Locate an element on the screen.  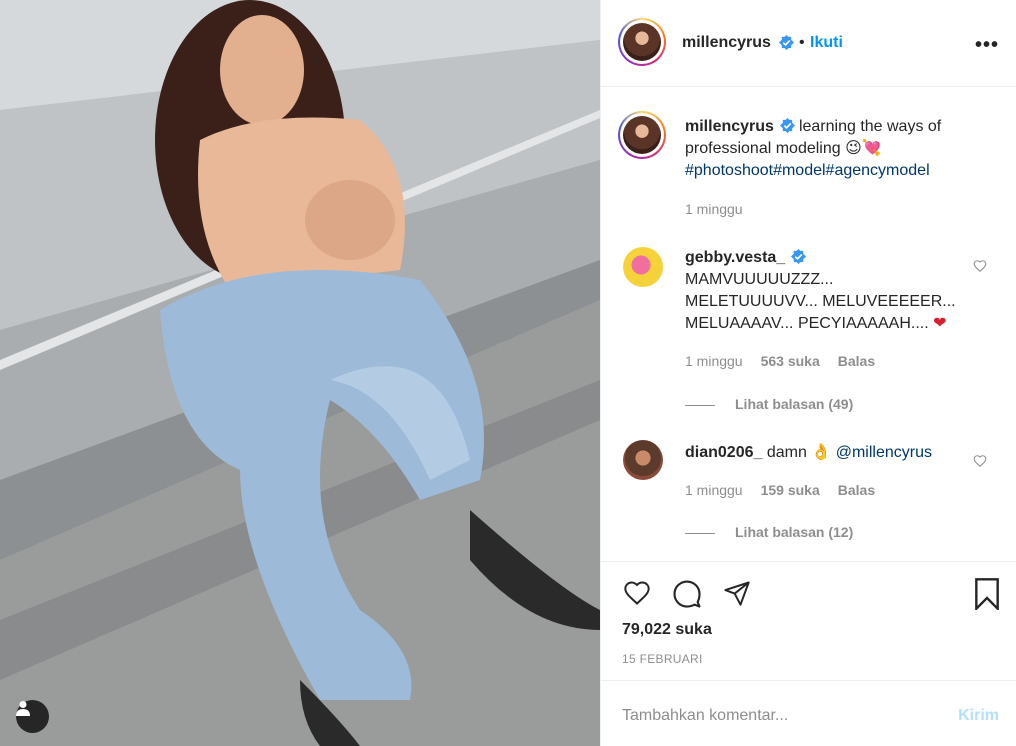
author-username: millencyrus is located at coordinates (726, 43).